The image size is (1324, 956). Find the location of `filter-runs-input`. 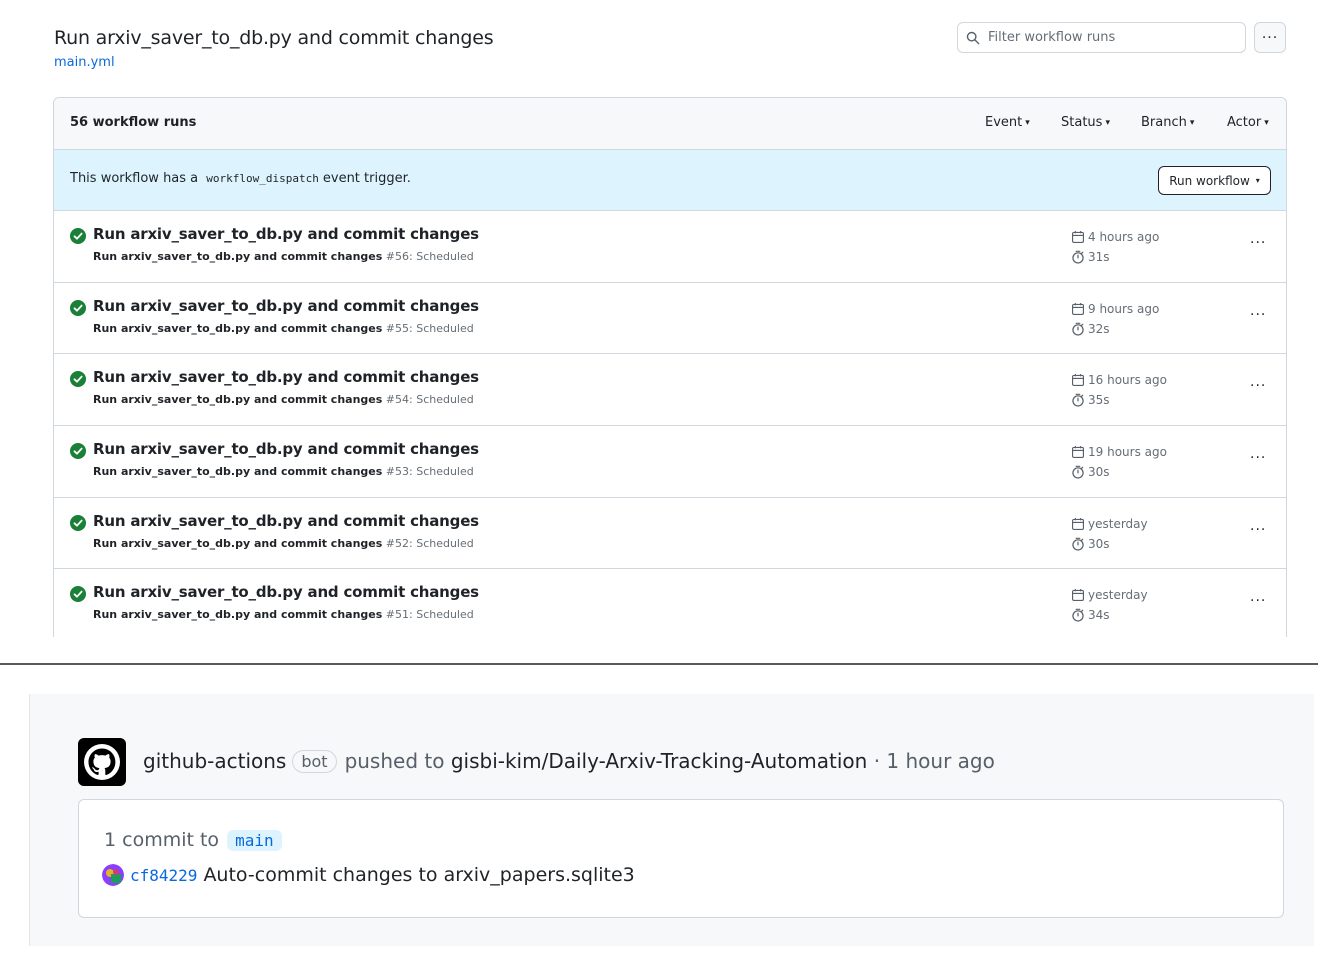

filter-runs-input is located at coordinates (1108, 37).